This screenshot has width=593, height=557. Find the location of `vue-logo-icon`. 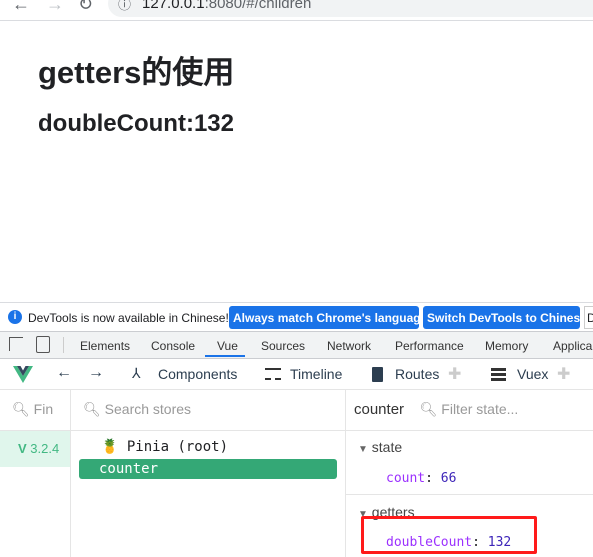

vue-logo-icon is located at coordinates (23, 374).